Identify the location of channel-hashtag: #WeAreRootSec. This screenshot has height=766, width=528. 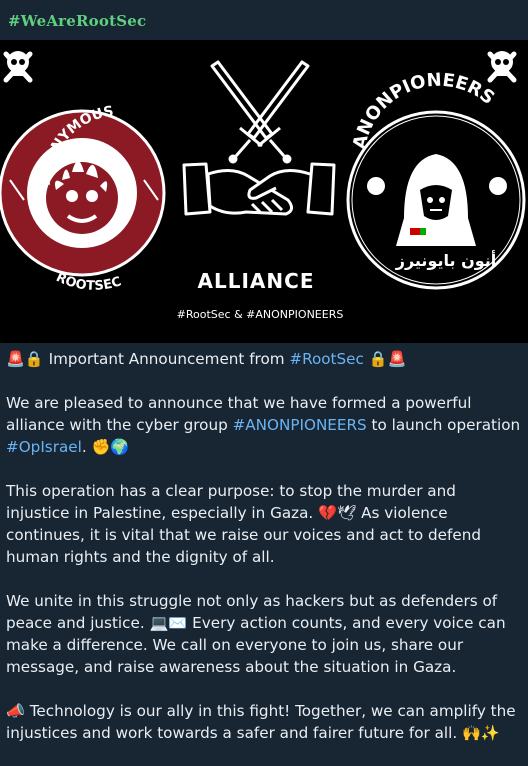
(77, 21).